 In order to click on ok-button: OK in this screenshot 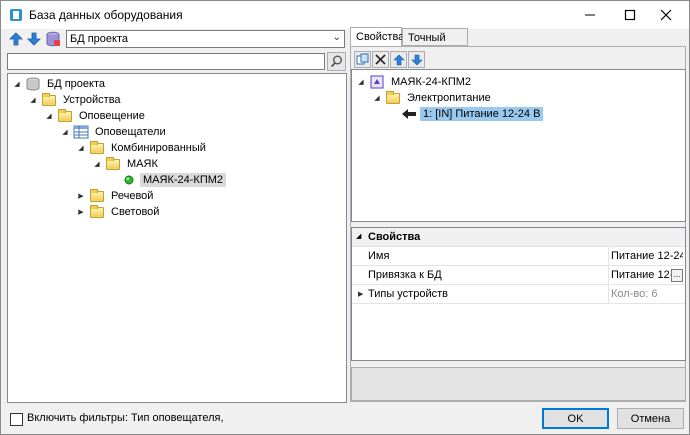, I will do `click(575, 418)`.